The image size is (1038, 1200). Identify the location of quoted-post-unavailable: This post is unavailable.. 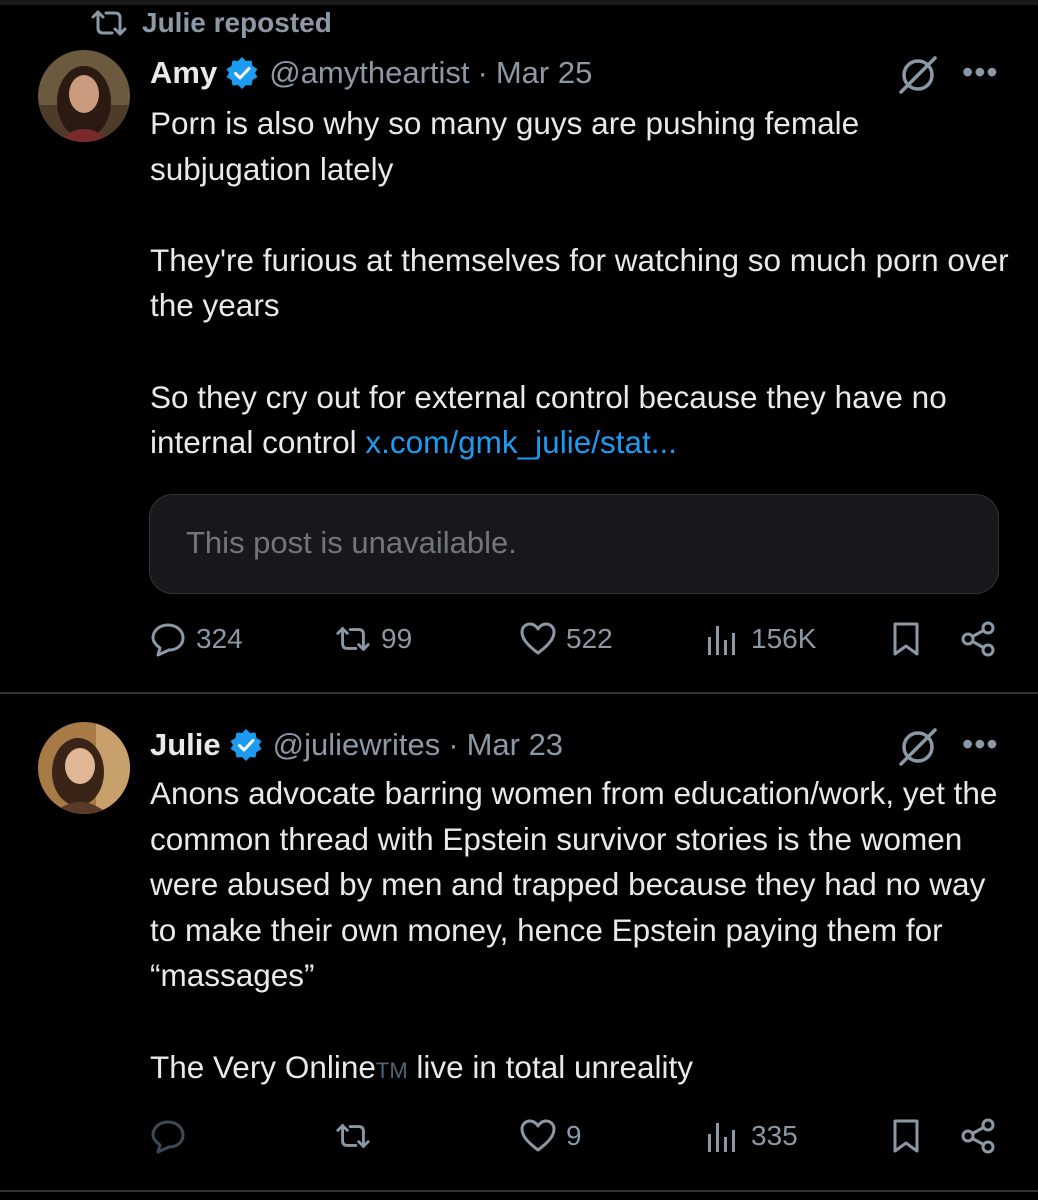
(574, 544).